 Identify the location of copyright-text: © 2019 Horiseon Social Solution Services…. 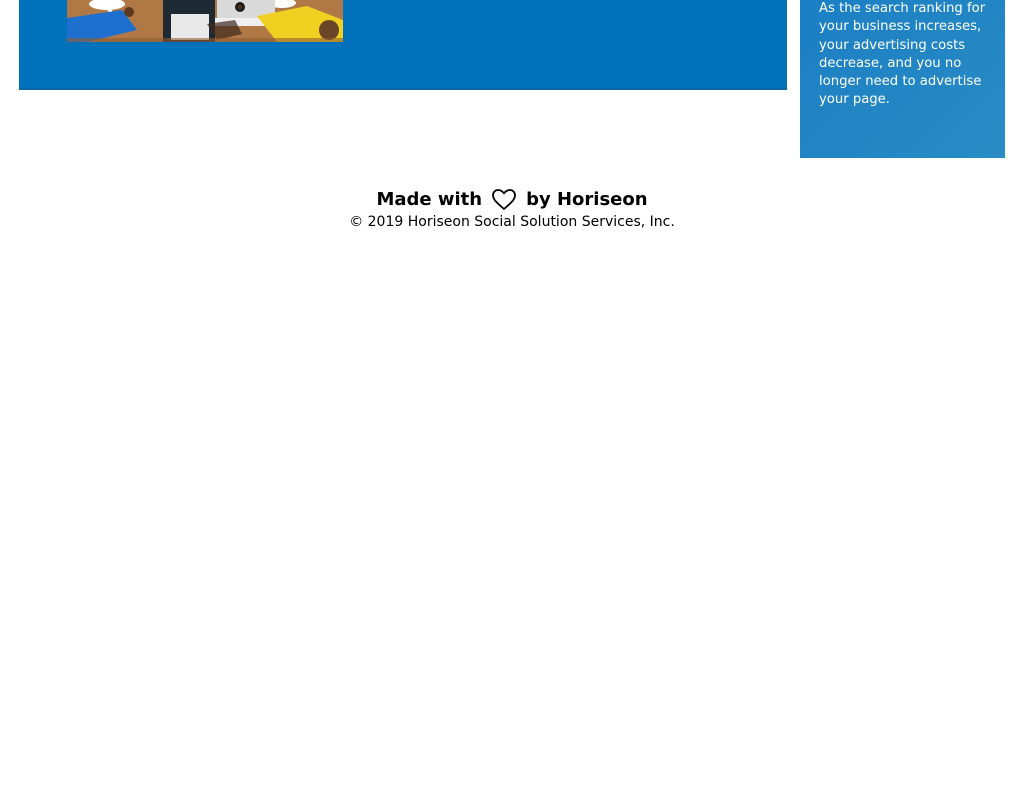
(512, 222).